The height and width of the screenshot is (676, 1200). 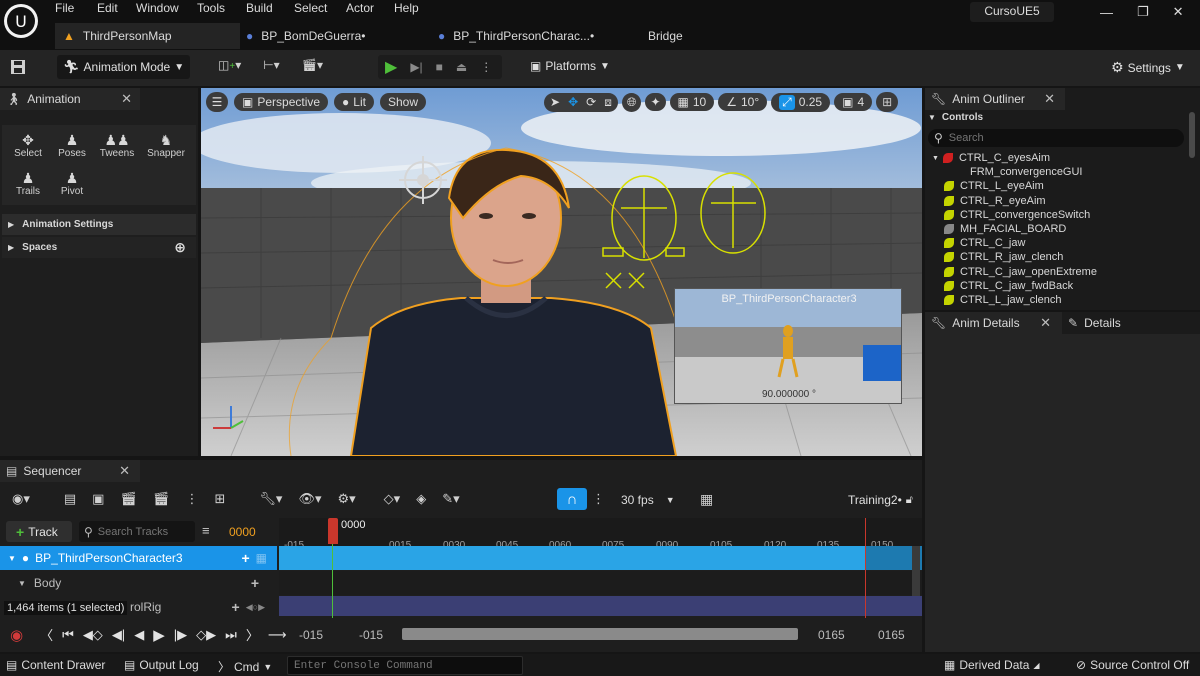 What do you see at coordinates (706, 499) in the screenshot?
I see `track-filters-icon: ▦` at bounding box center [706, 499].